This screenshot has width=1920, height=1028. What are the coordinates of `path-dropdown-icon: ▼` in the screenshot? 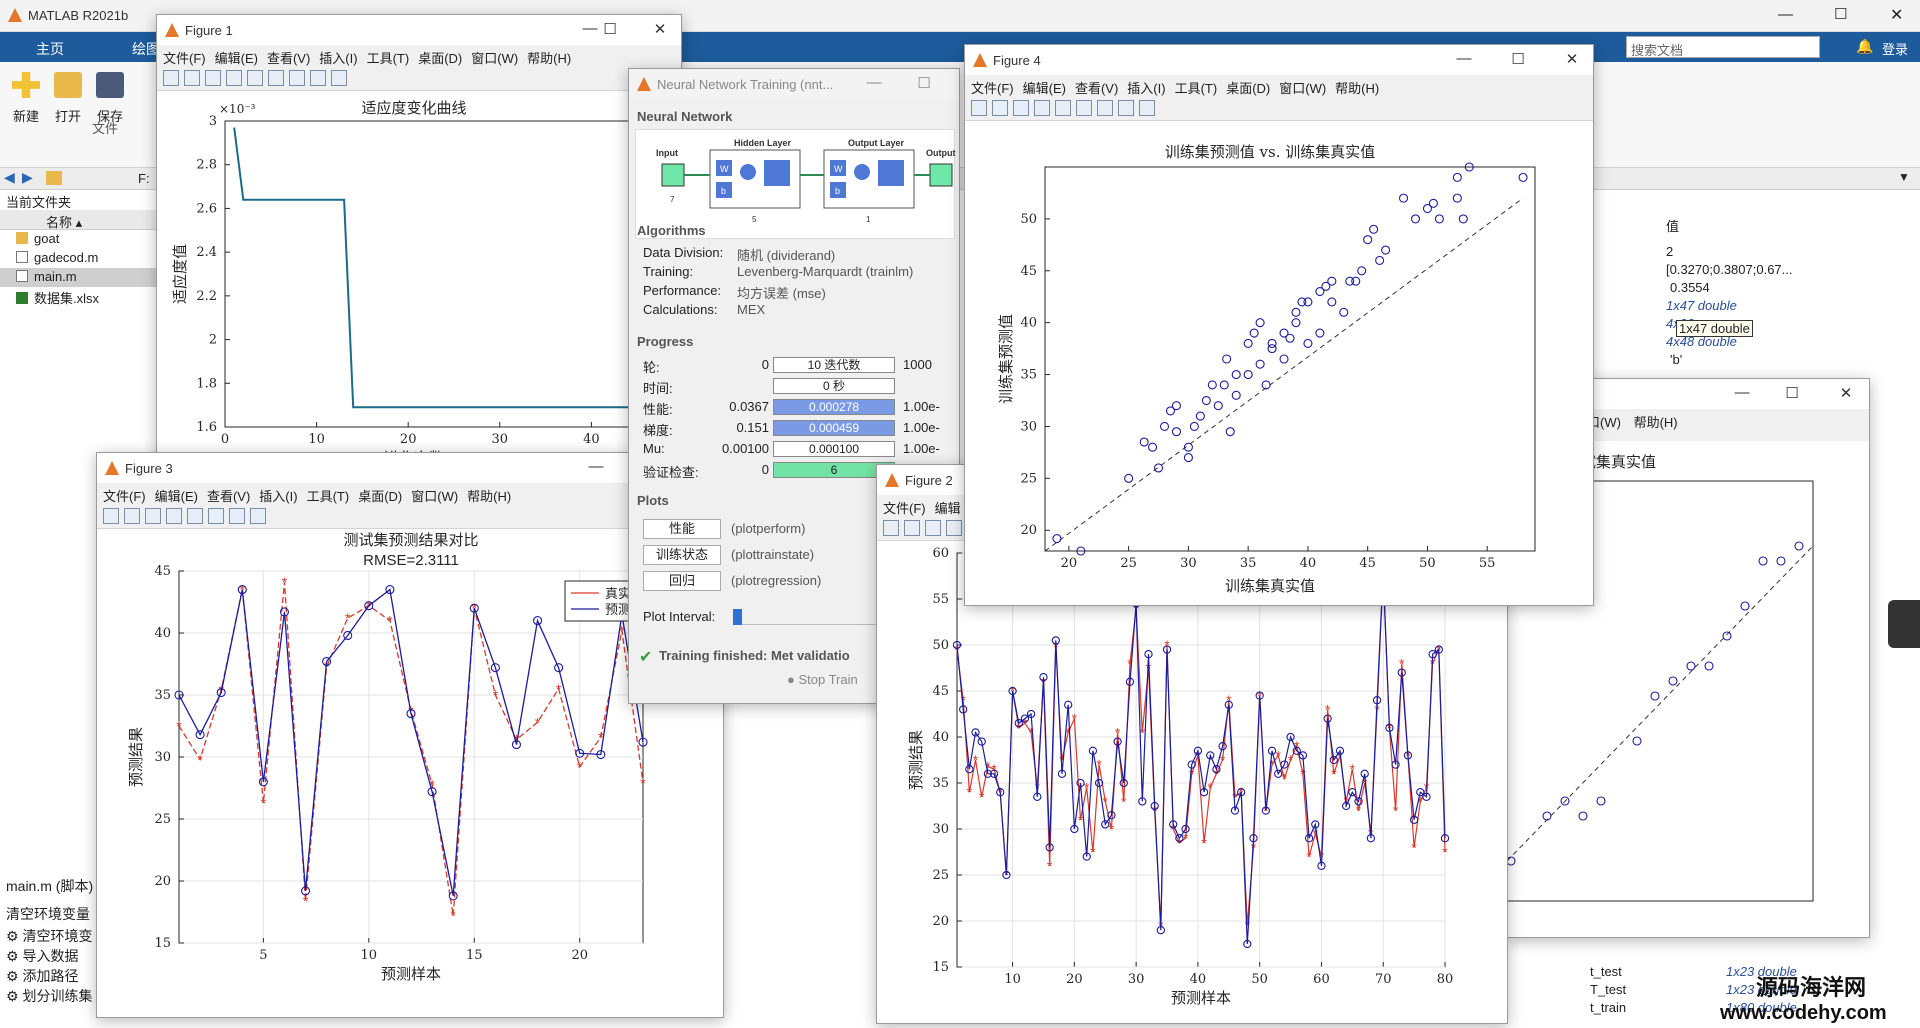 It's located at (1904, 177).